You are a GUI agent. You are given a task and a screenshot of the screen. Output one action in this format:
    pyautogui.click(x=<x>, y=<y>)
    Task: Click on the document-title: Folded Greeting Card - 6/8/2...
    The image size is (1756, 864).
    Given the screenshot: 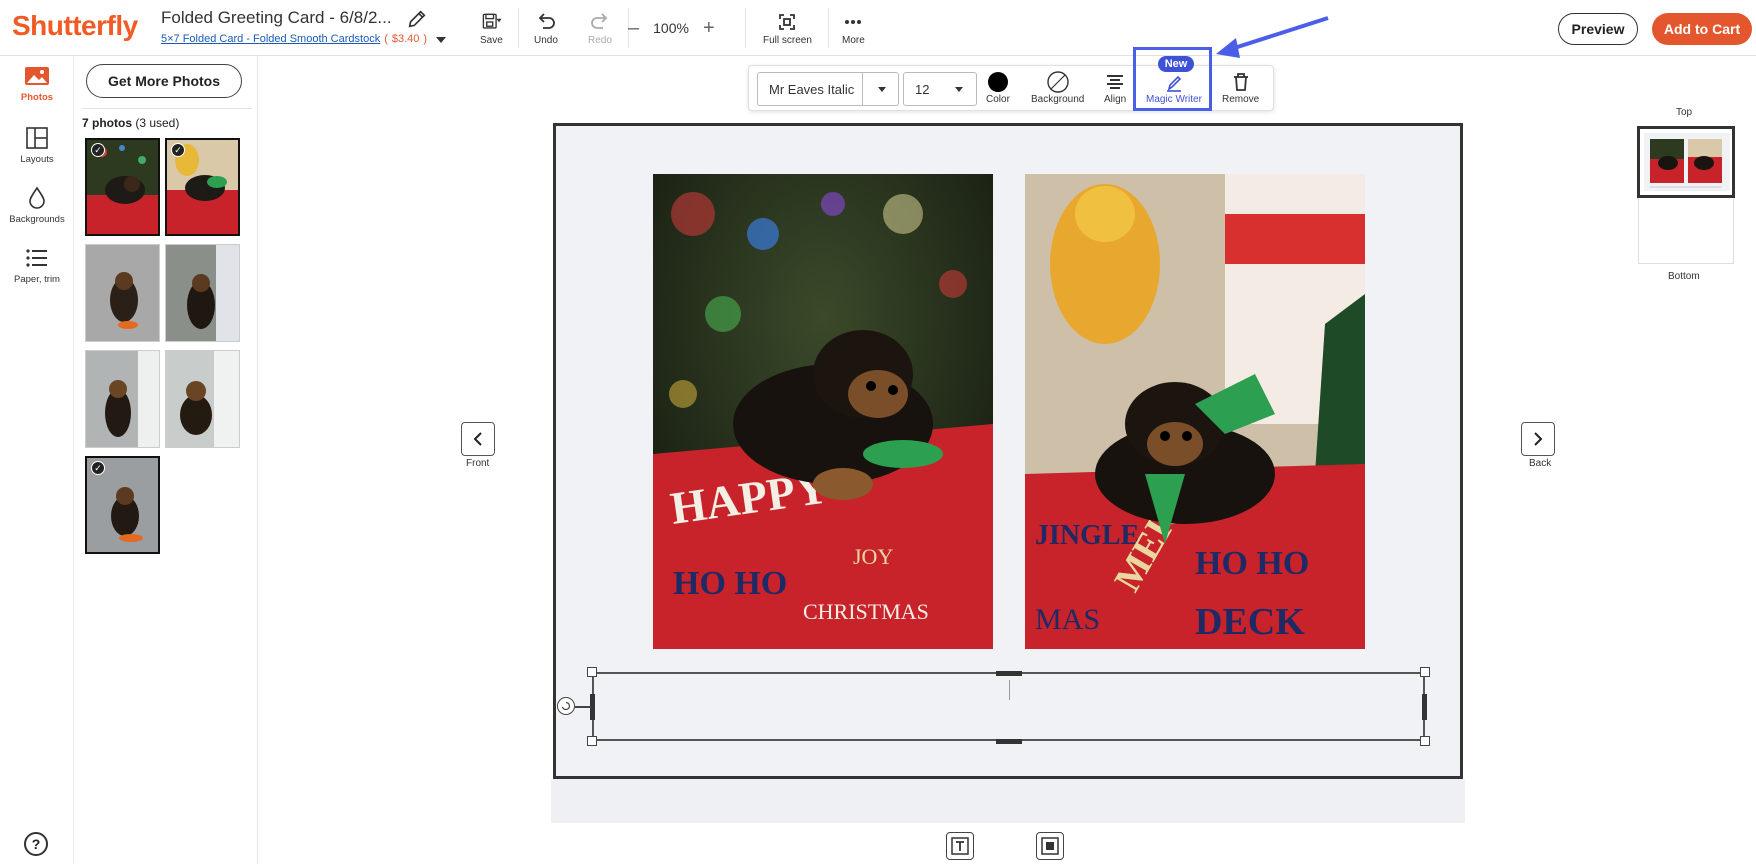 What is the action you would take?
    pyautogui.click(x=276, y=18)
    